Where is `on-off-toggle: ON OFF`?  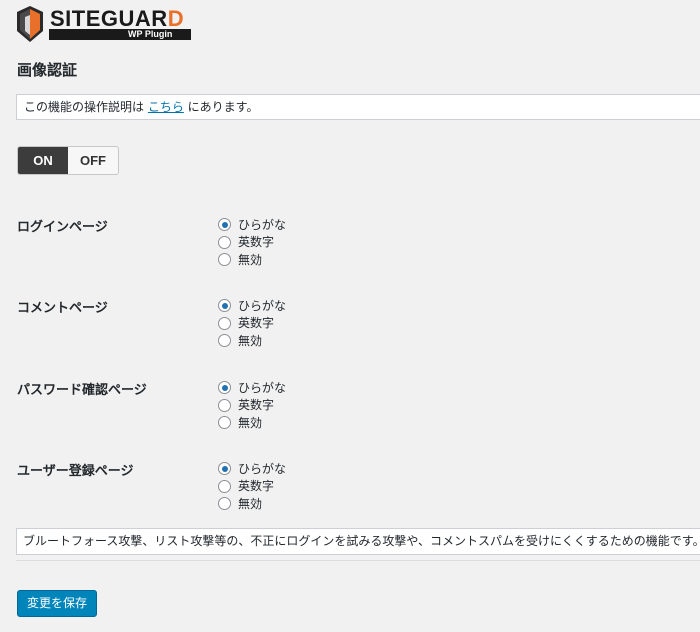 on-off-toggle: ON OFF is located at coordinates (68, 160).